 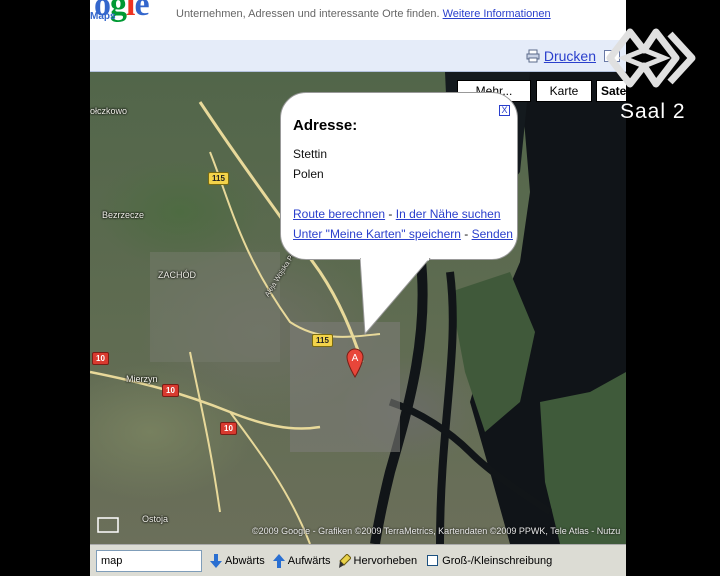 What do you see at coordinates (170, 390) in the screenshot?
I see `shield-10-mid: 10` at bounding box center [170, 390].